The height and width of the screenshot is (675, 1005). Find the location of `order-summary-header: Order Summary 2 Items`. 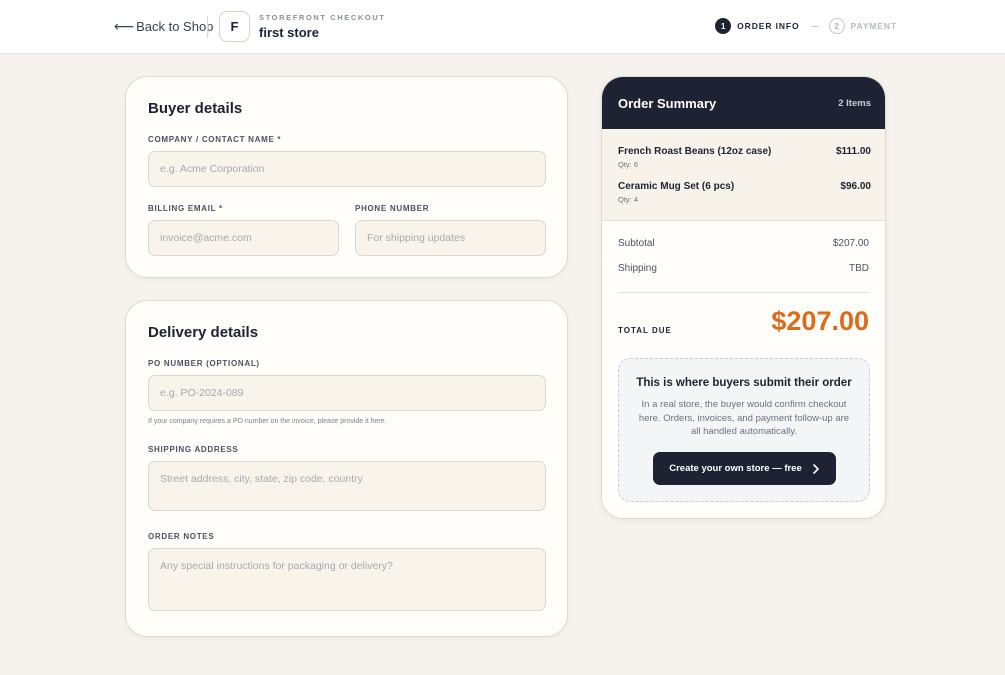

order-summary-header: Order Summary 2 Items is located at coordinates (743, 103).